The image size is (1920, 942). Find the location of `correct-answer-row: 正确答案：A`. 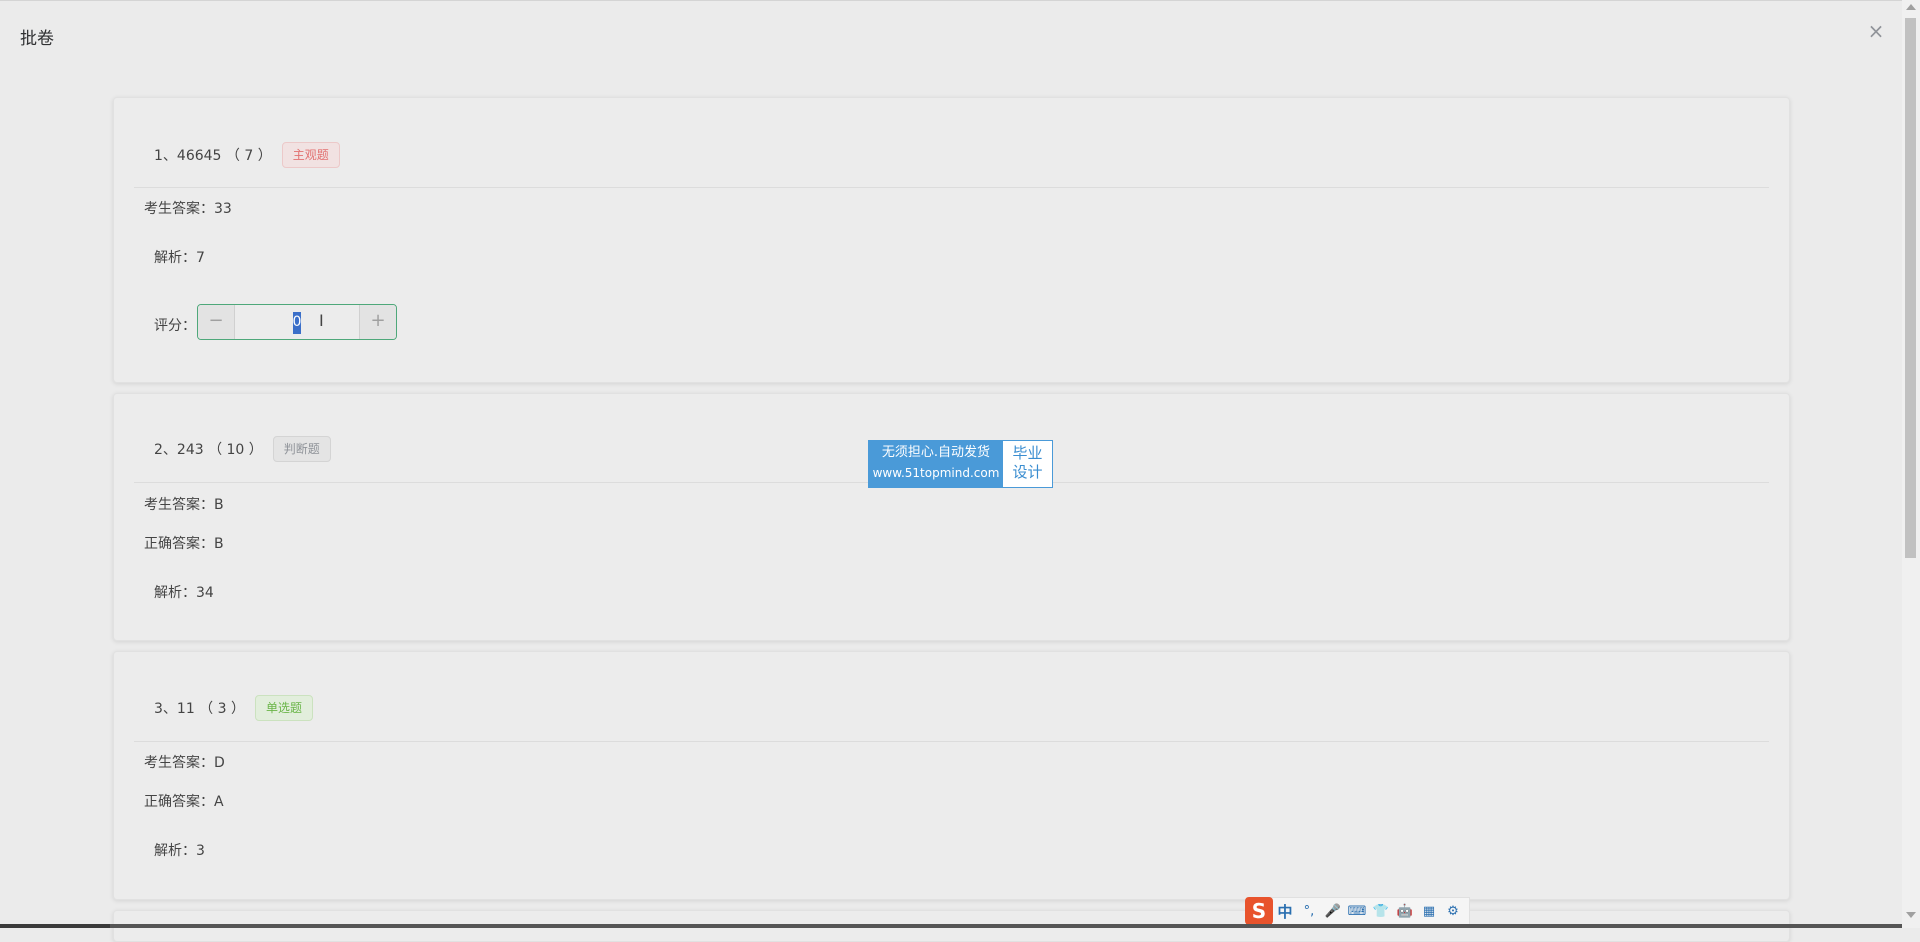

correct-answer-row: 正确答案：A is located at coordinates (184, 801).